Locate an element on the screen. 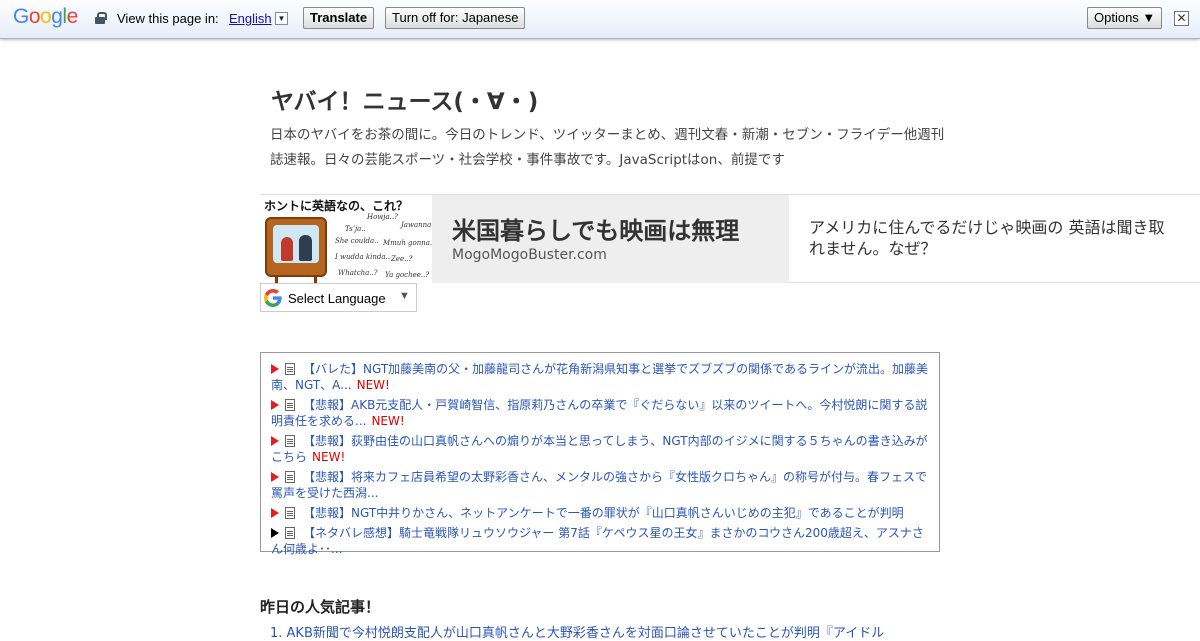 Image resolution: width=1200 pixels, height=641 pixels. ad-image-title: ホントに英語なの、これ？ is located at coordinates (336, 206).